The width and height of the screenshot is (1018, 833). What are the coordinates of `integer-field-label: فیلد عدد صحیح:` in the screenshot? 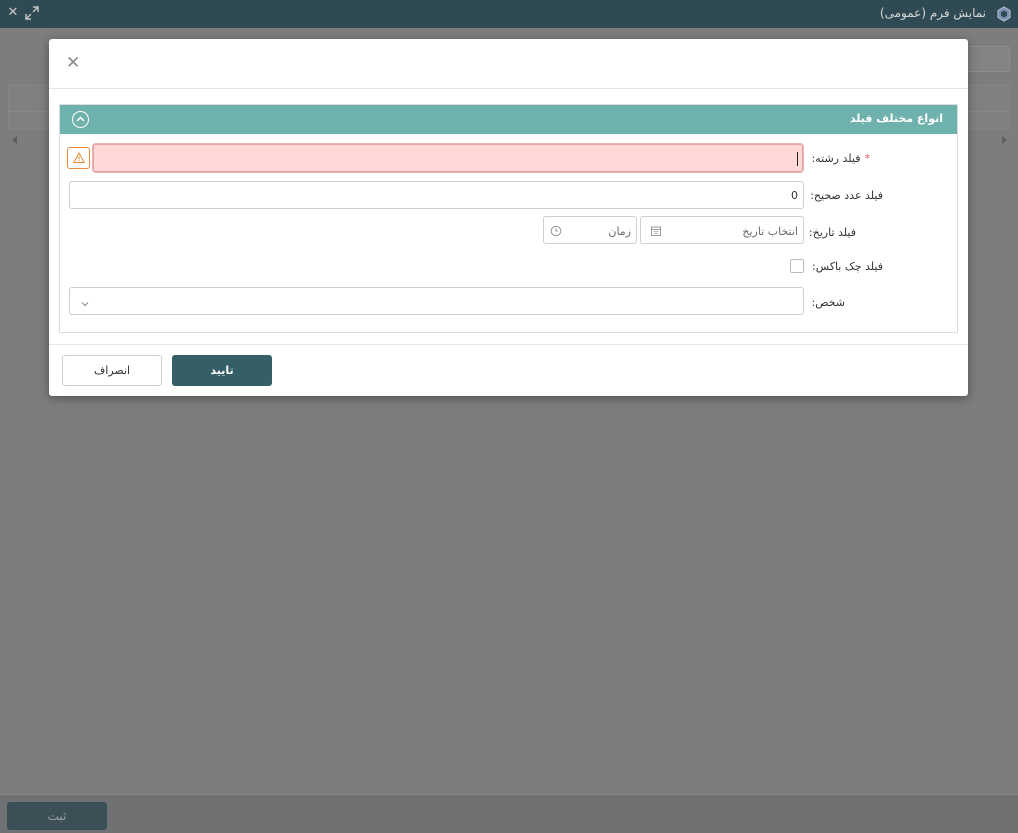 It's located at (846, 195).